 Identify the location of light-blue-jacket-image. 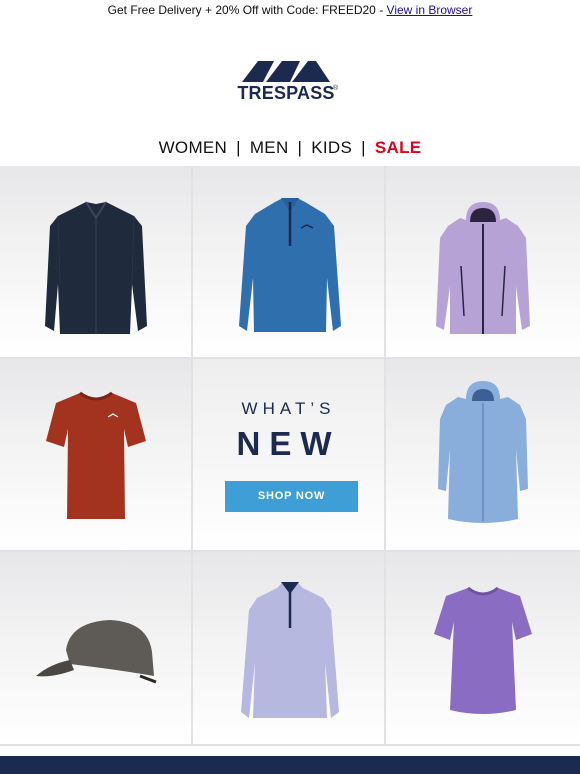
(483, 452).